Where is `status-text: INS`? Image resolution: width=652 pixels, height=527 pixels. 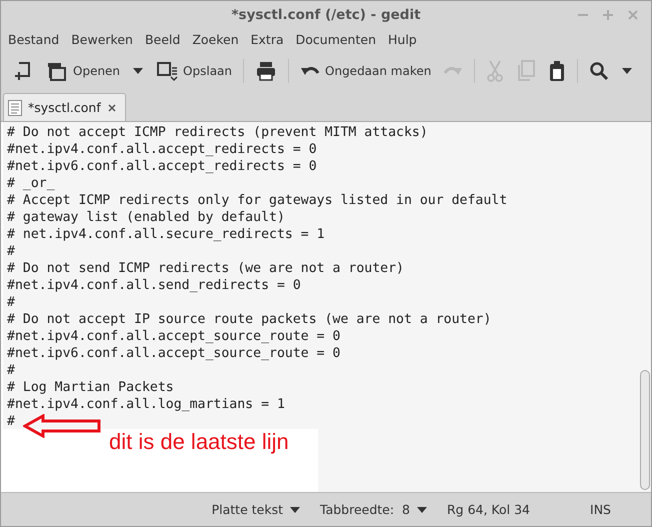 status-text: INS is located at coordinates (600, 509).